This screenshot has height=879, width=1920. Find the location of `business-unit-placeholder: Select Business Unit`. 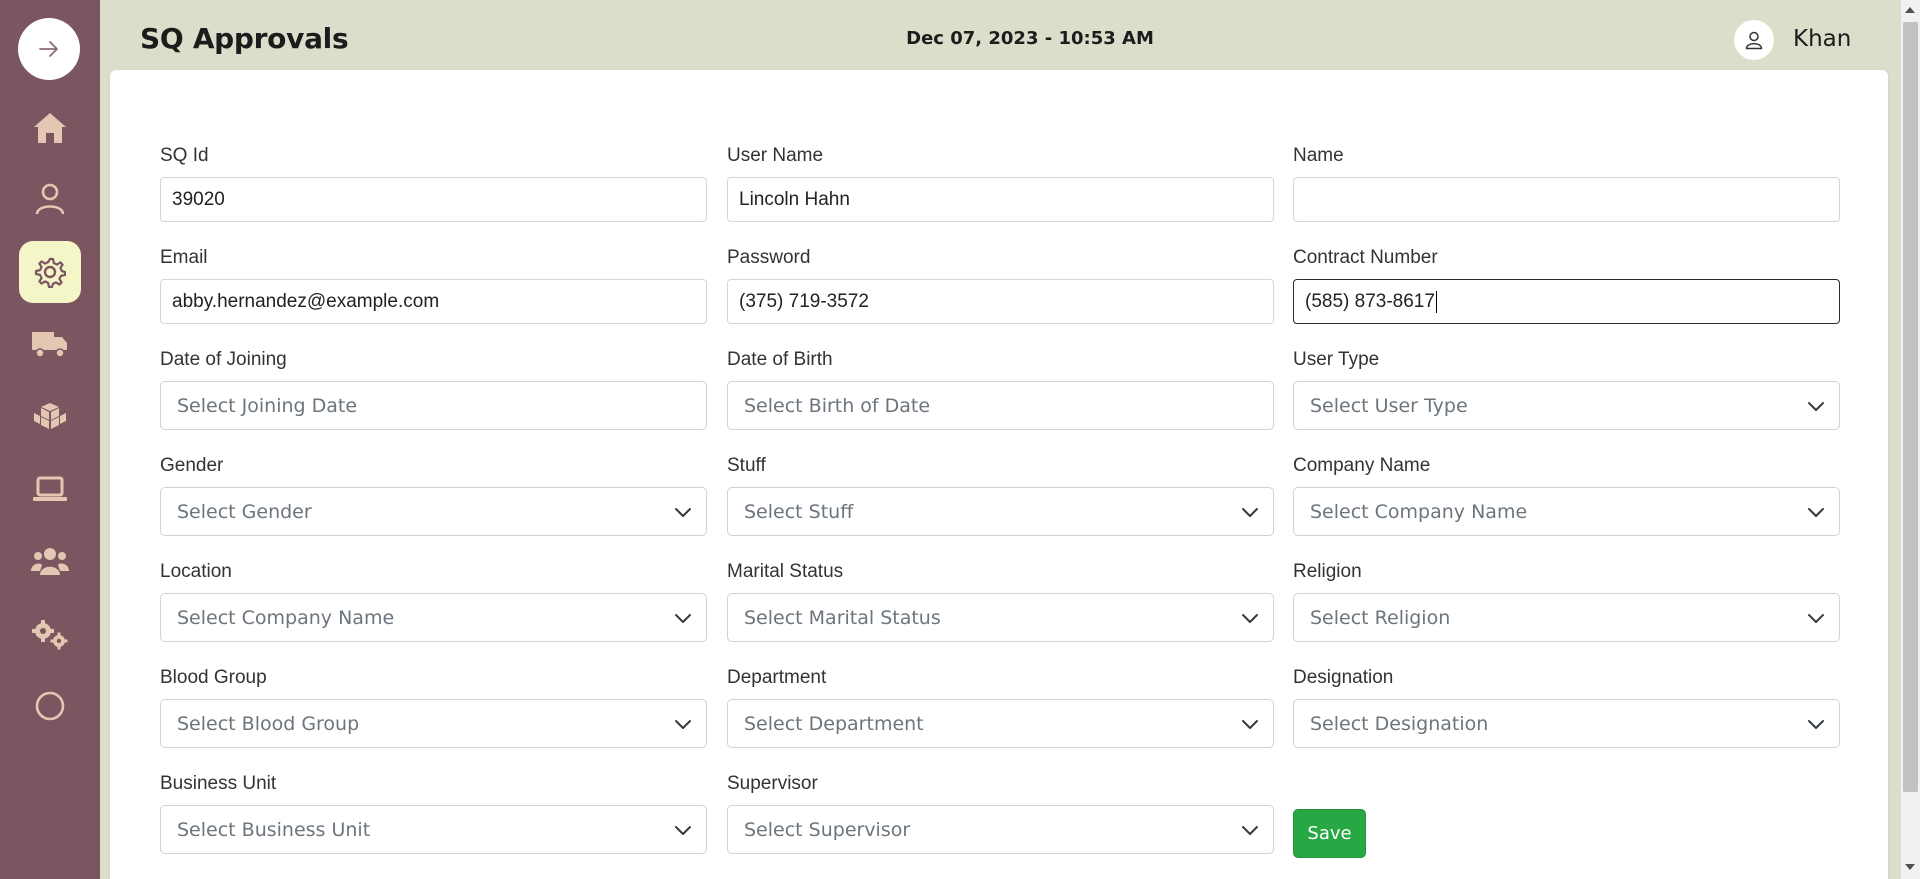

business-unit-placeholder: Select Business Unit is located at coordinates (274, 829).